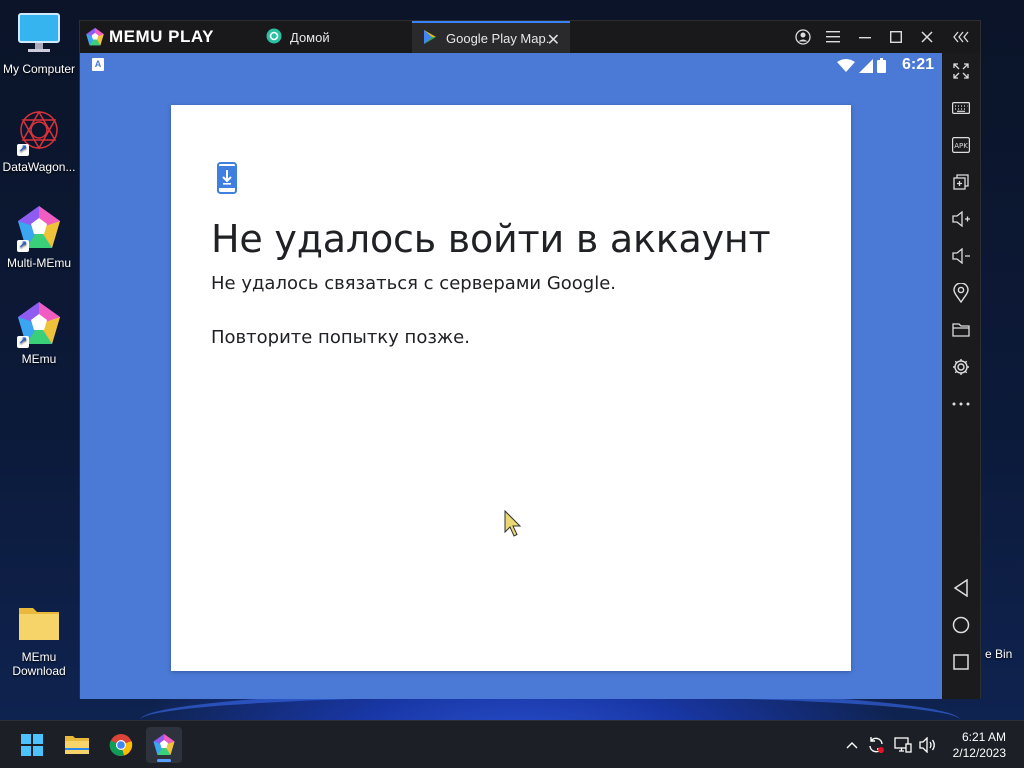  I want to click on desktop-icon-multi-memu: ↗ Multi-MEmu, so click(39, 237).